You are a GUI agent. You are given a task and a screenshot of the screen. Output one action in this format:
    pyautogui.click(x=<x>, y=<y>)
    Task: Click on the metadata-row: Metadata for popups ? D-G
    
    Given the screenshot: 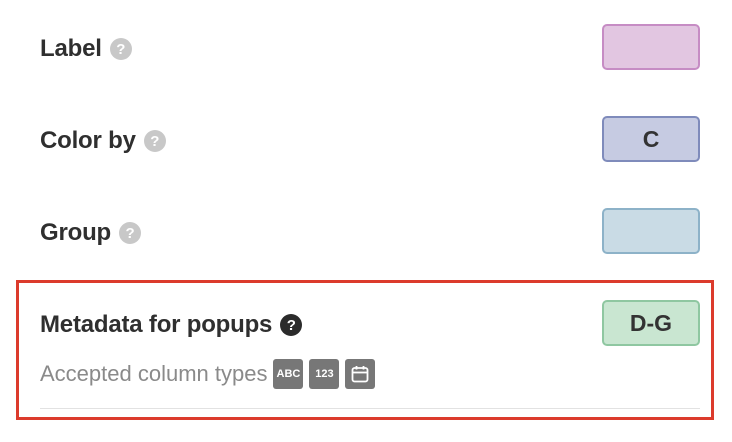 What is the action you would take?
    pyautogui.click(x=370, y=325)
    